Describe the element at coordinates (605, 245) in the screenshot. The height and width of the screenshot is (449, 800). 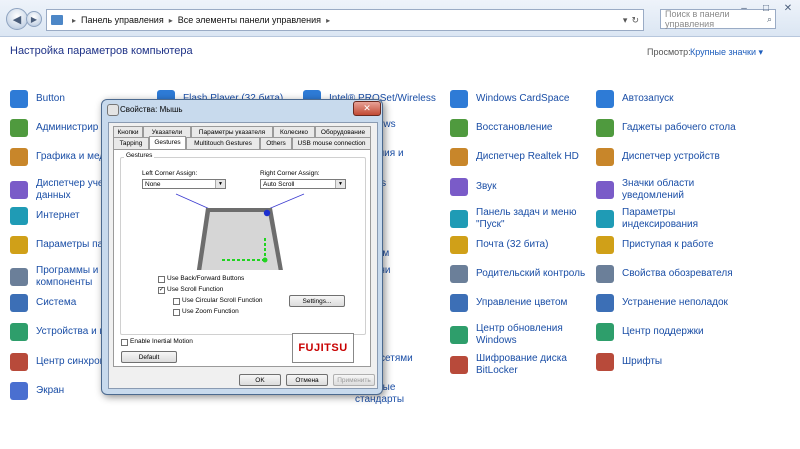
I see `cp-item-col5-5-icon` at that location.